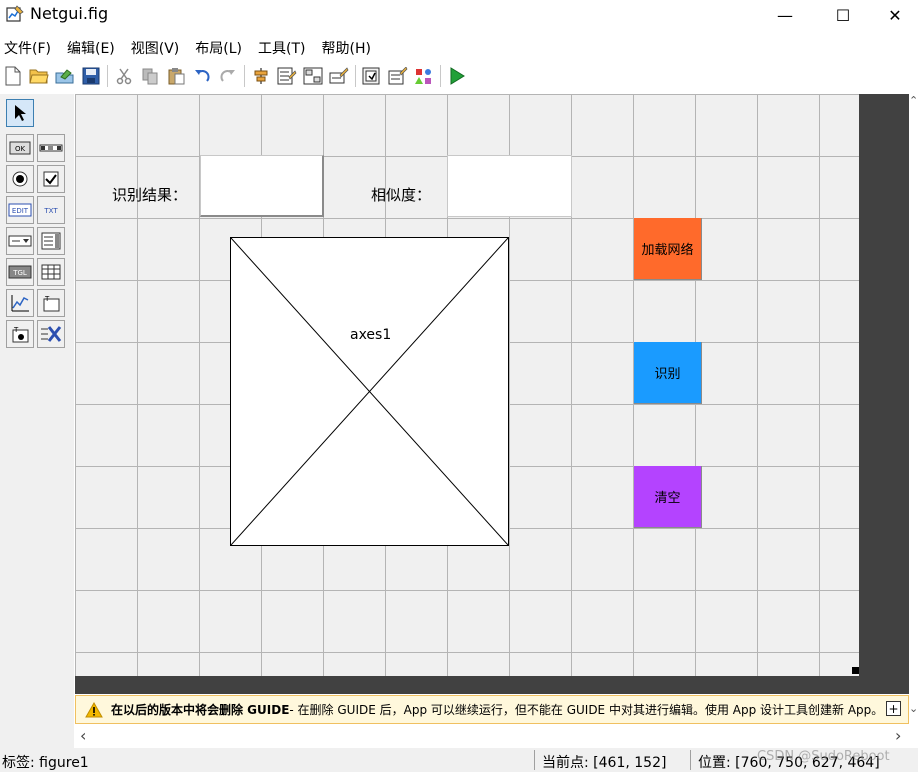 The width and height of the screenshot is (918, 772). I want to click on vertical-scrollbar: ⌃ ⌄, so click(913, 407).